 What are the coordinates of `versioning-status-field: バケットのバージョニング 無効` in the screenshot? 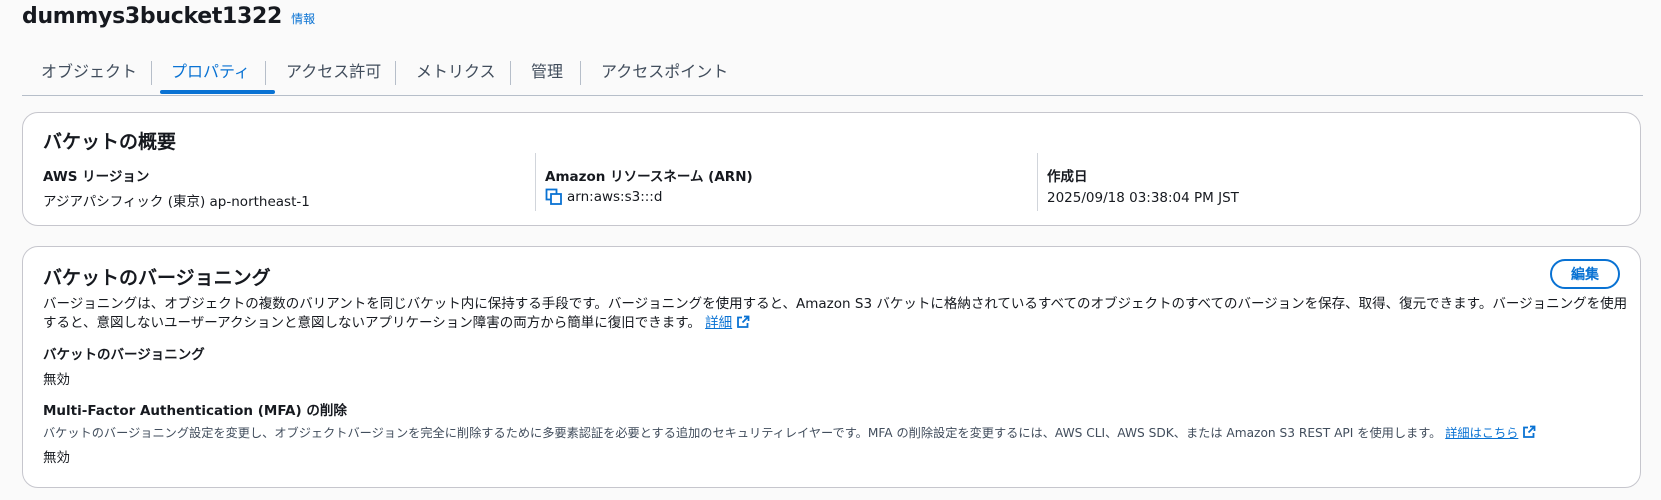 It's located at (124, 365).